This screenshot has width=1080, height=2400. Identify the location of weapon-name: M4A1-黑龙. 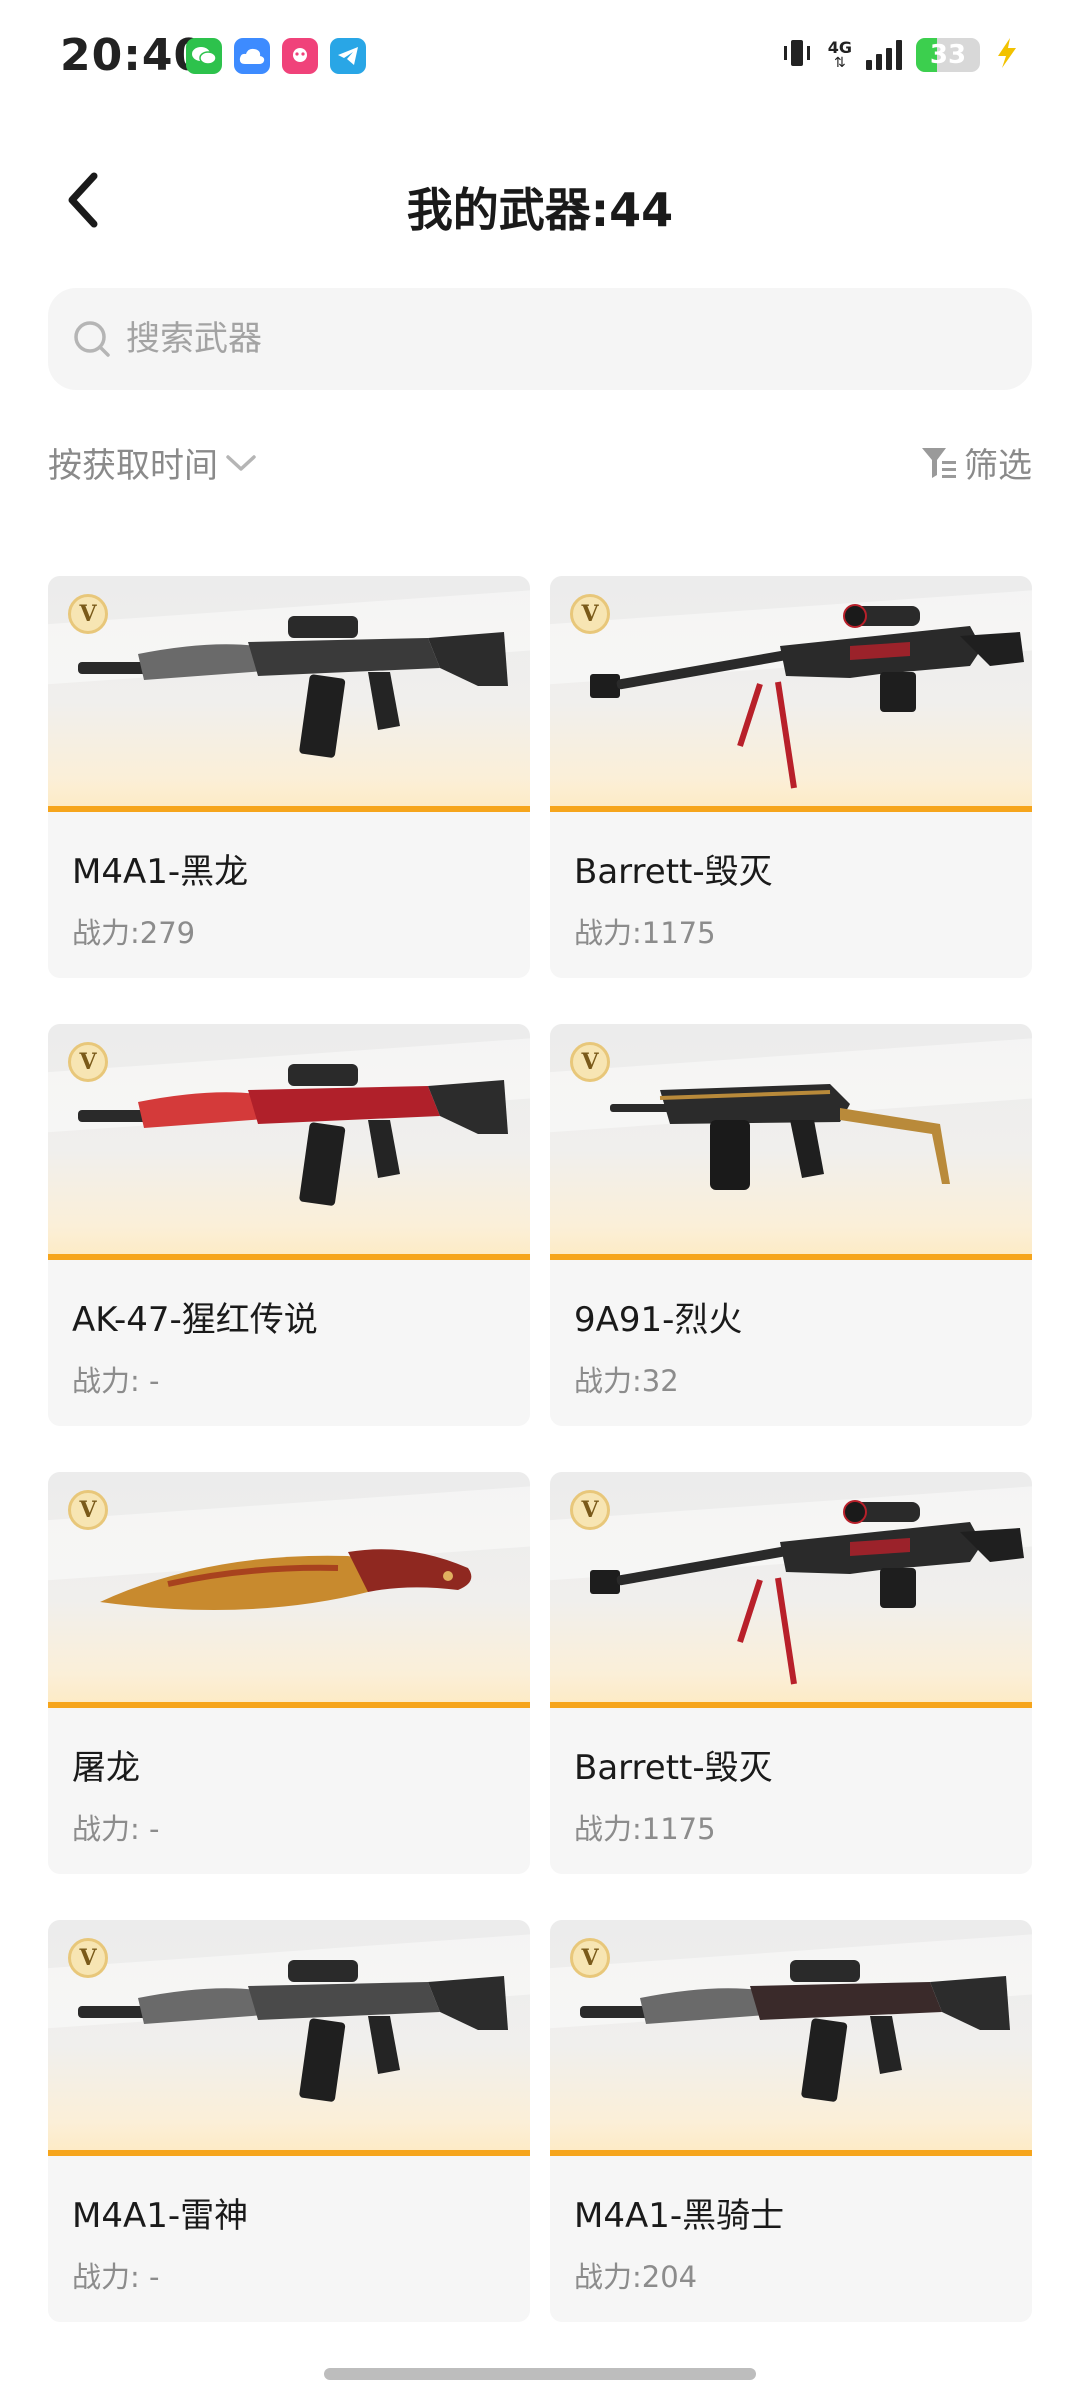
(160, 872).